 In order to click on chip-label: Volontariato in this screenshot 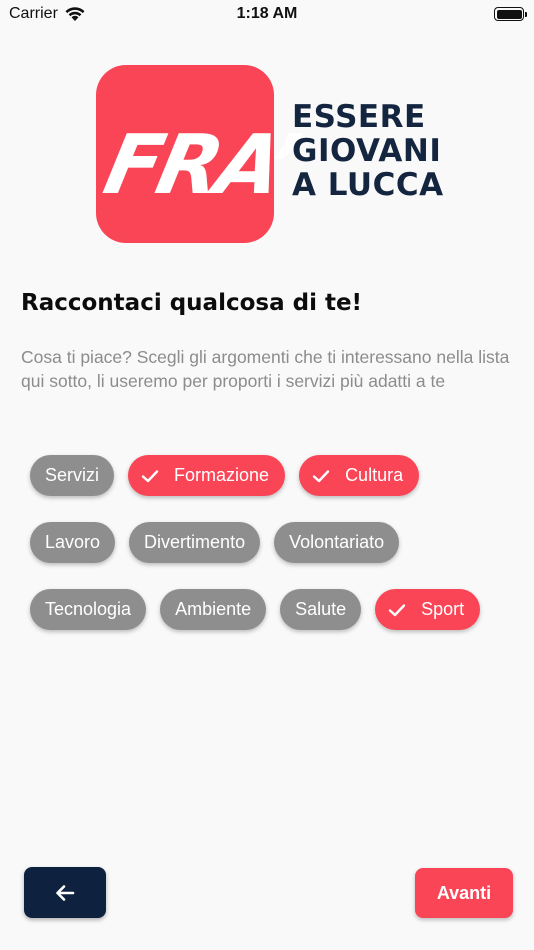, I will do `click(337, 542)`.